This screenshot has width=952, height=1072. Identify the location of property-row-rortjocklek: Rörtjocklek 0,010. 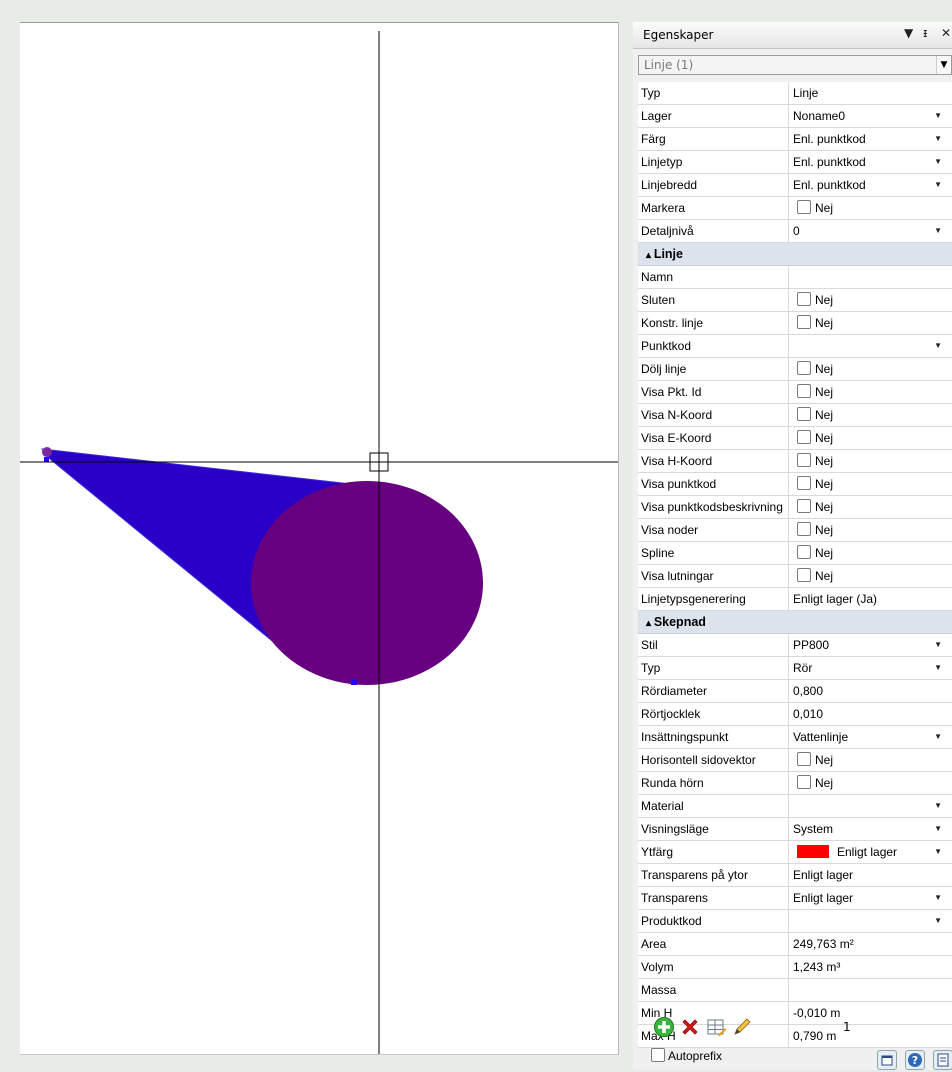
(795, 714).